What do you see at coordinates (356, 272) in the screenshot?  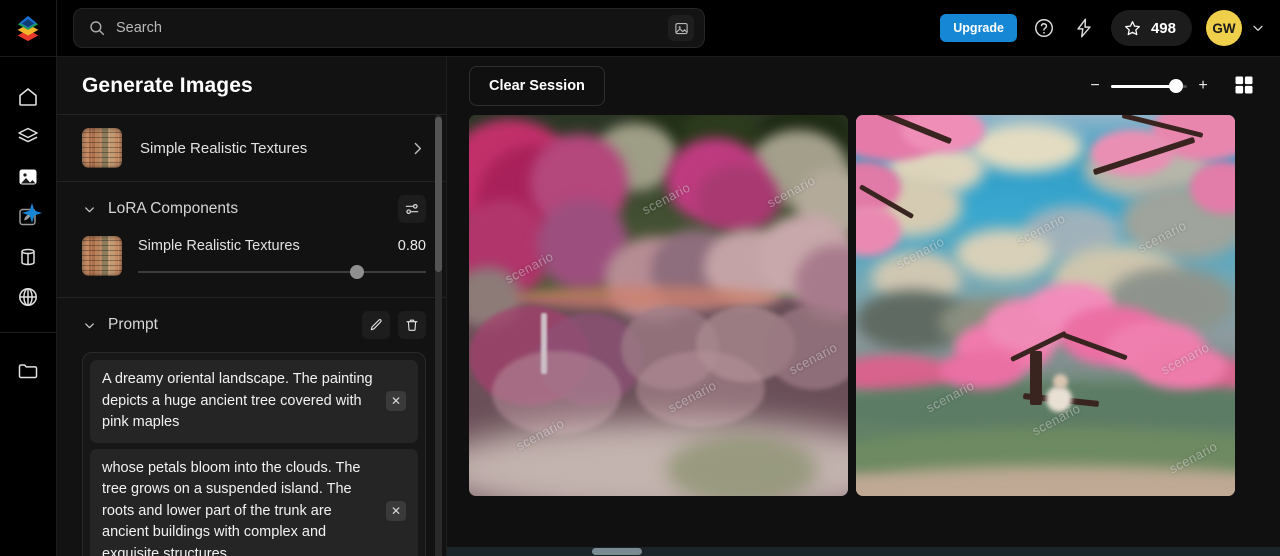 I see `slider-thumb` at bounding box center [356, 272].